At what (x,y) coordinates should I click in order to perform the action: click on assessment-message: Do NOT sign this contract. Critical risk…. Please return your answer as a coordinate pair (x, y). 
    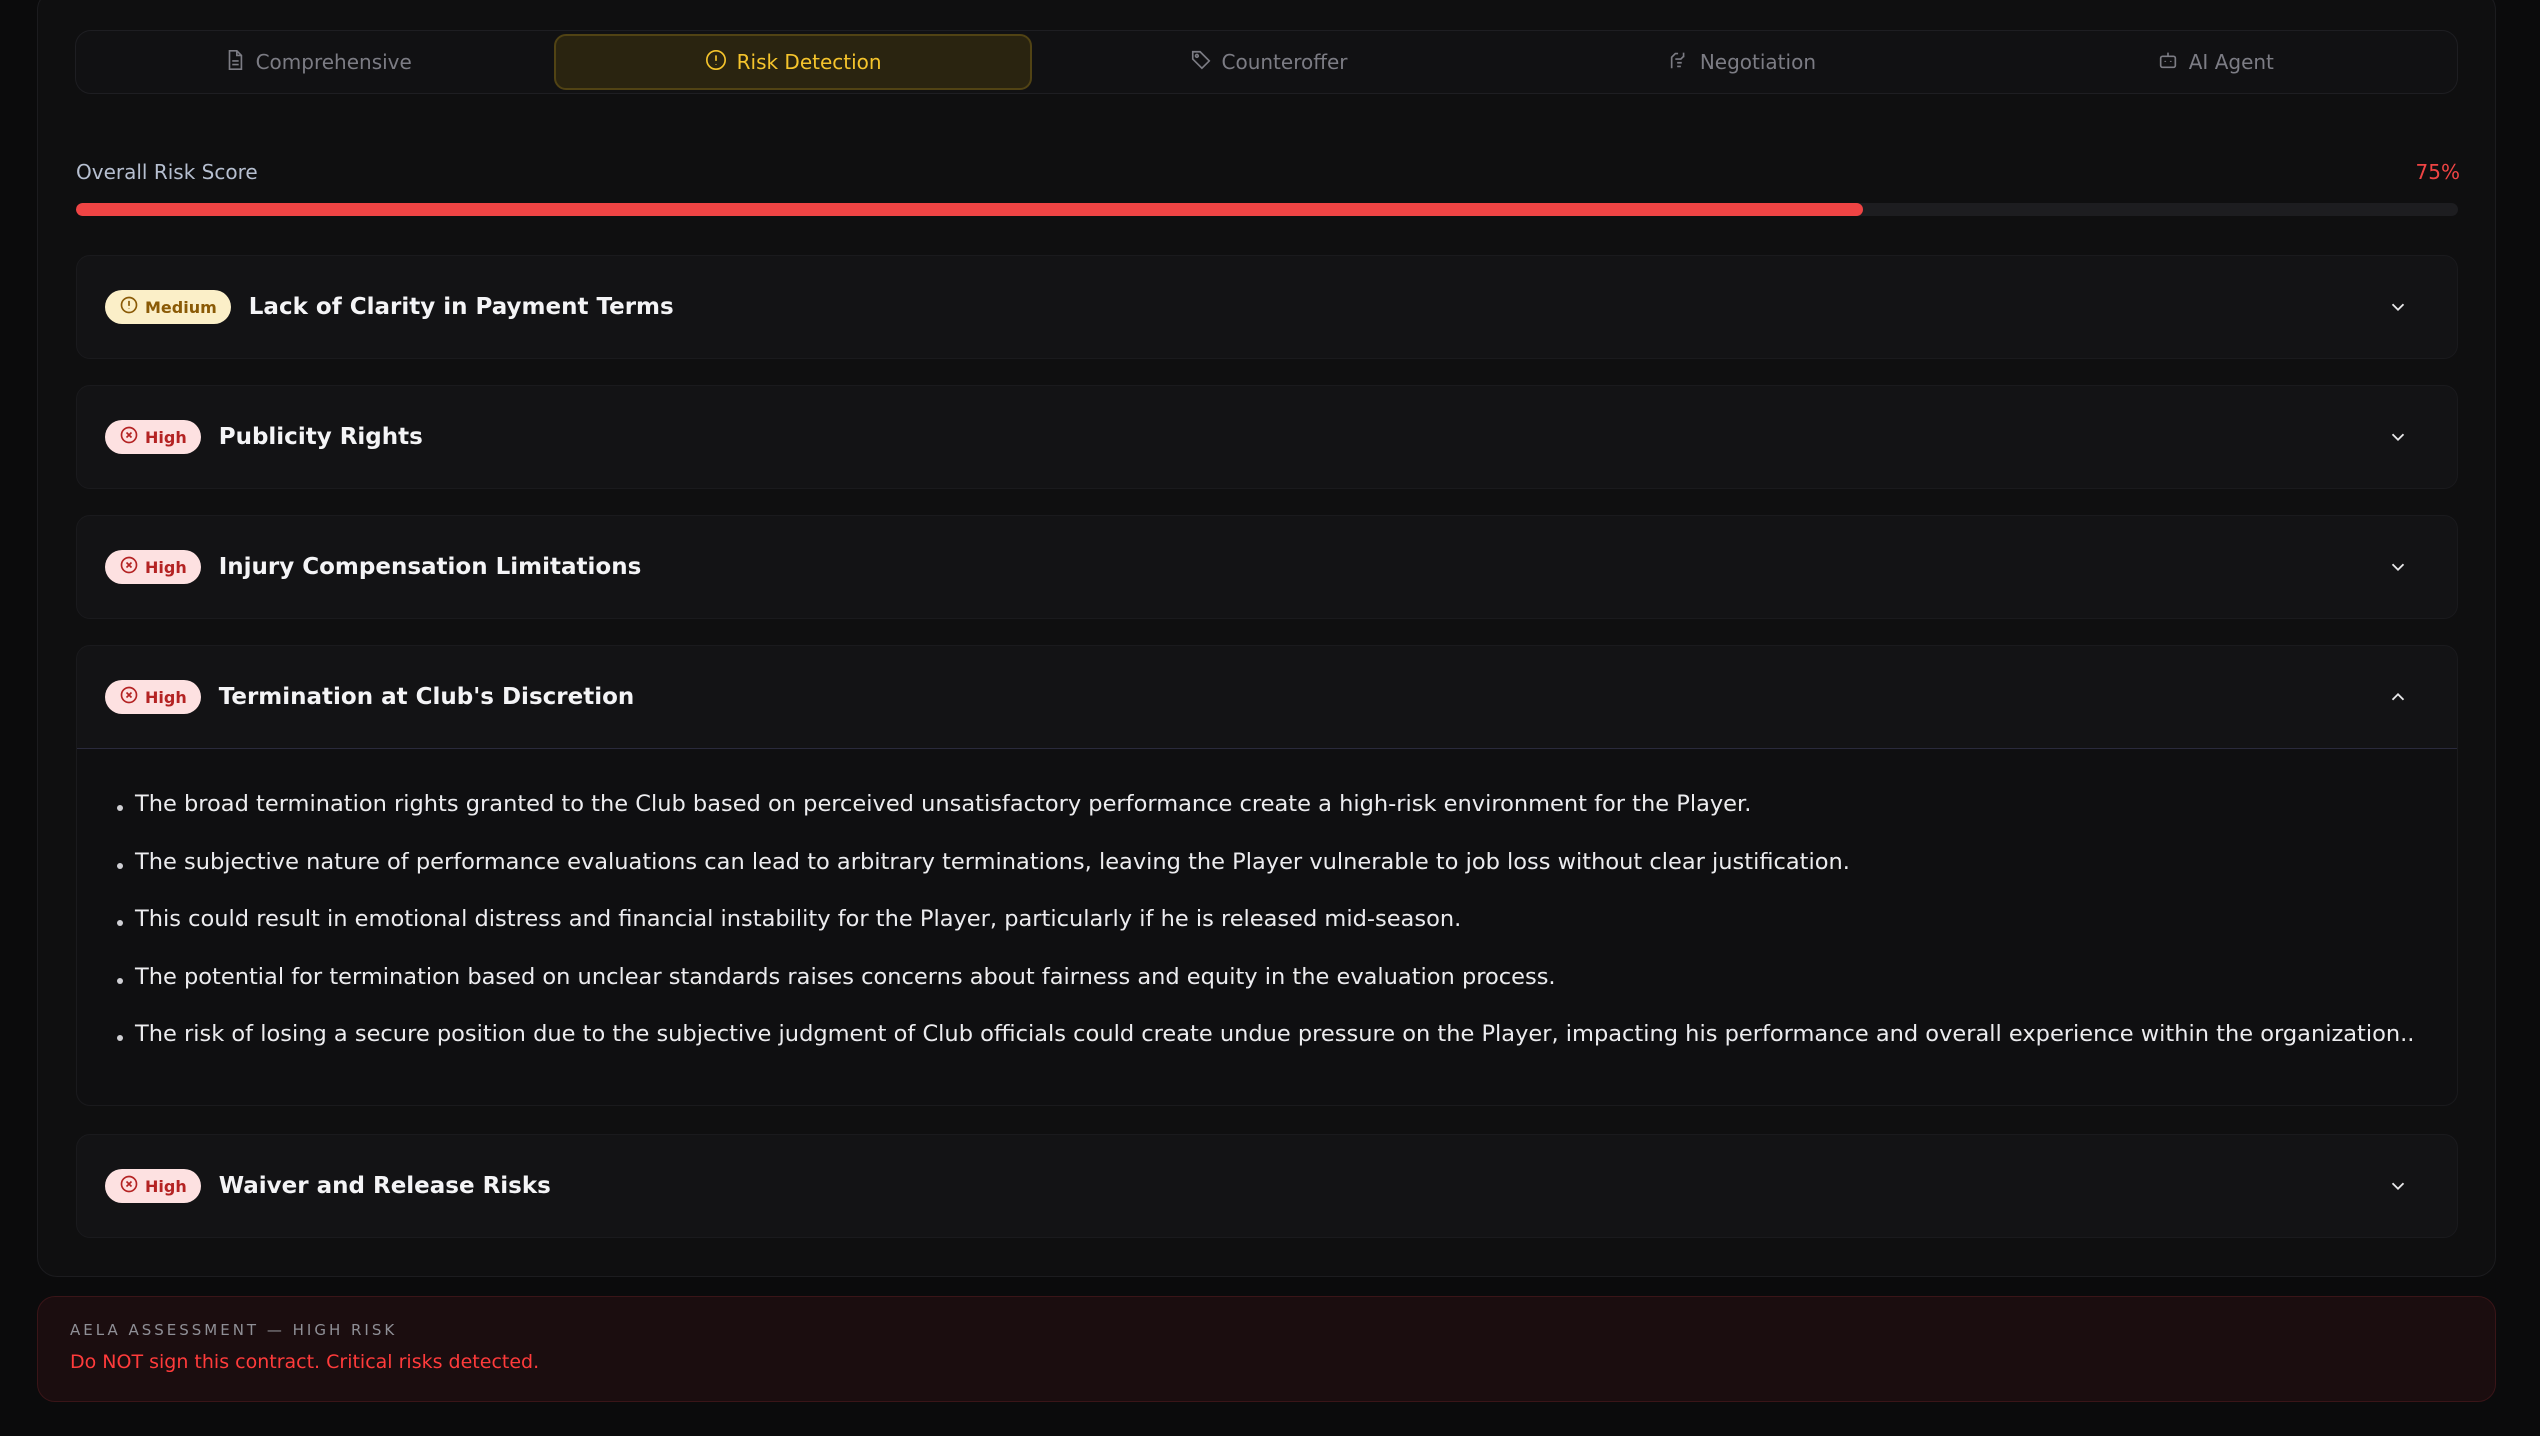
    Looking at the image, I should click on (305, 1362).